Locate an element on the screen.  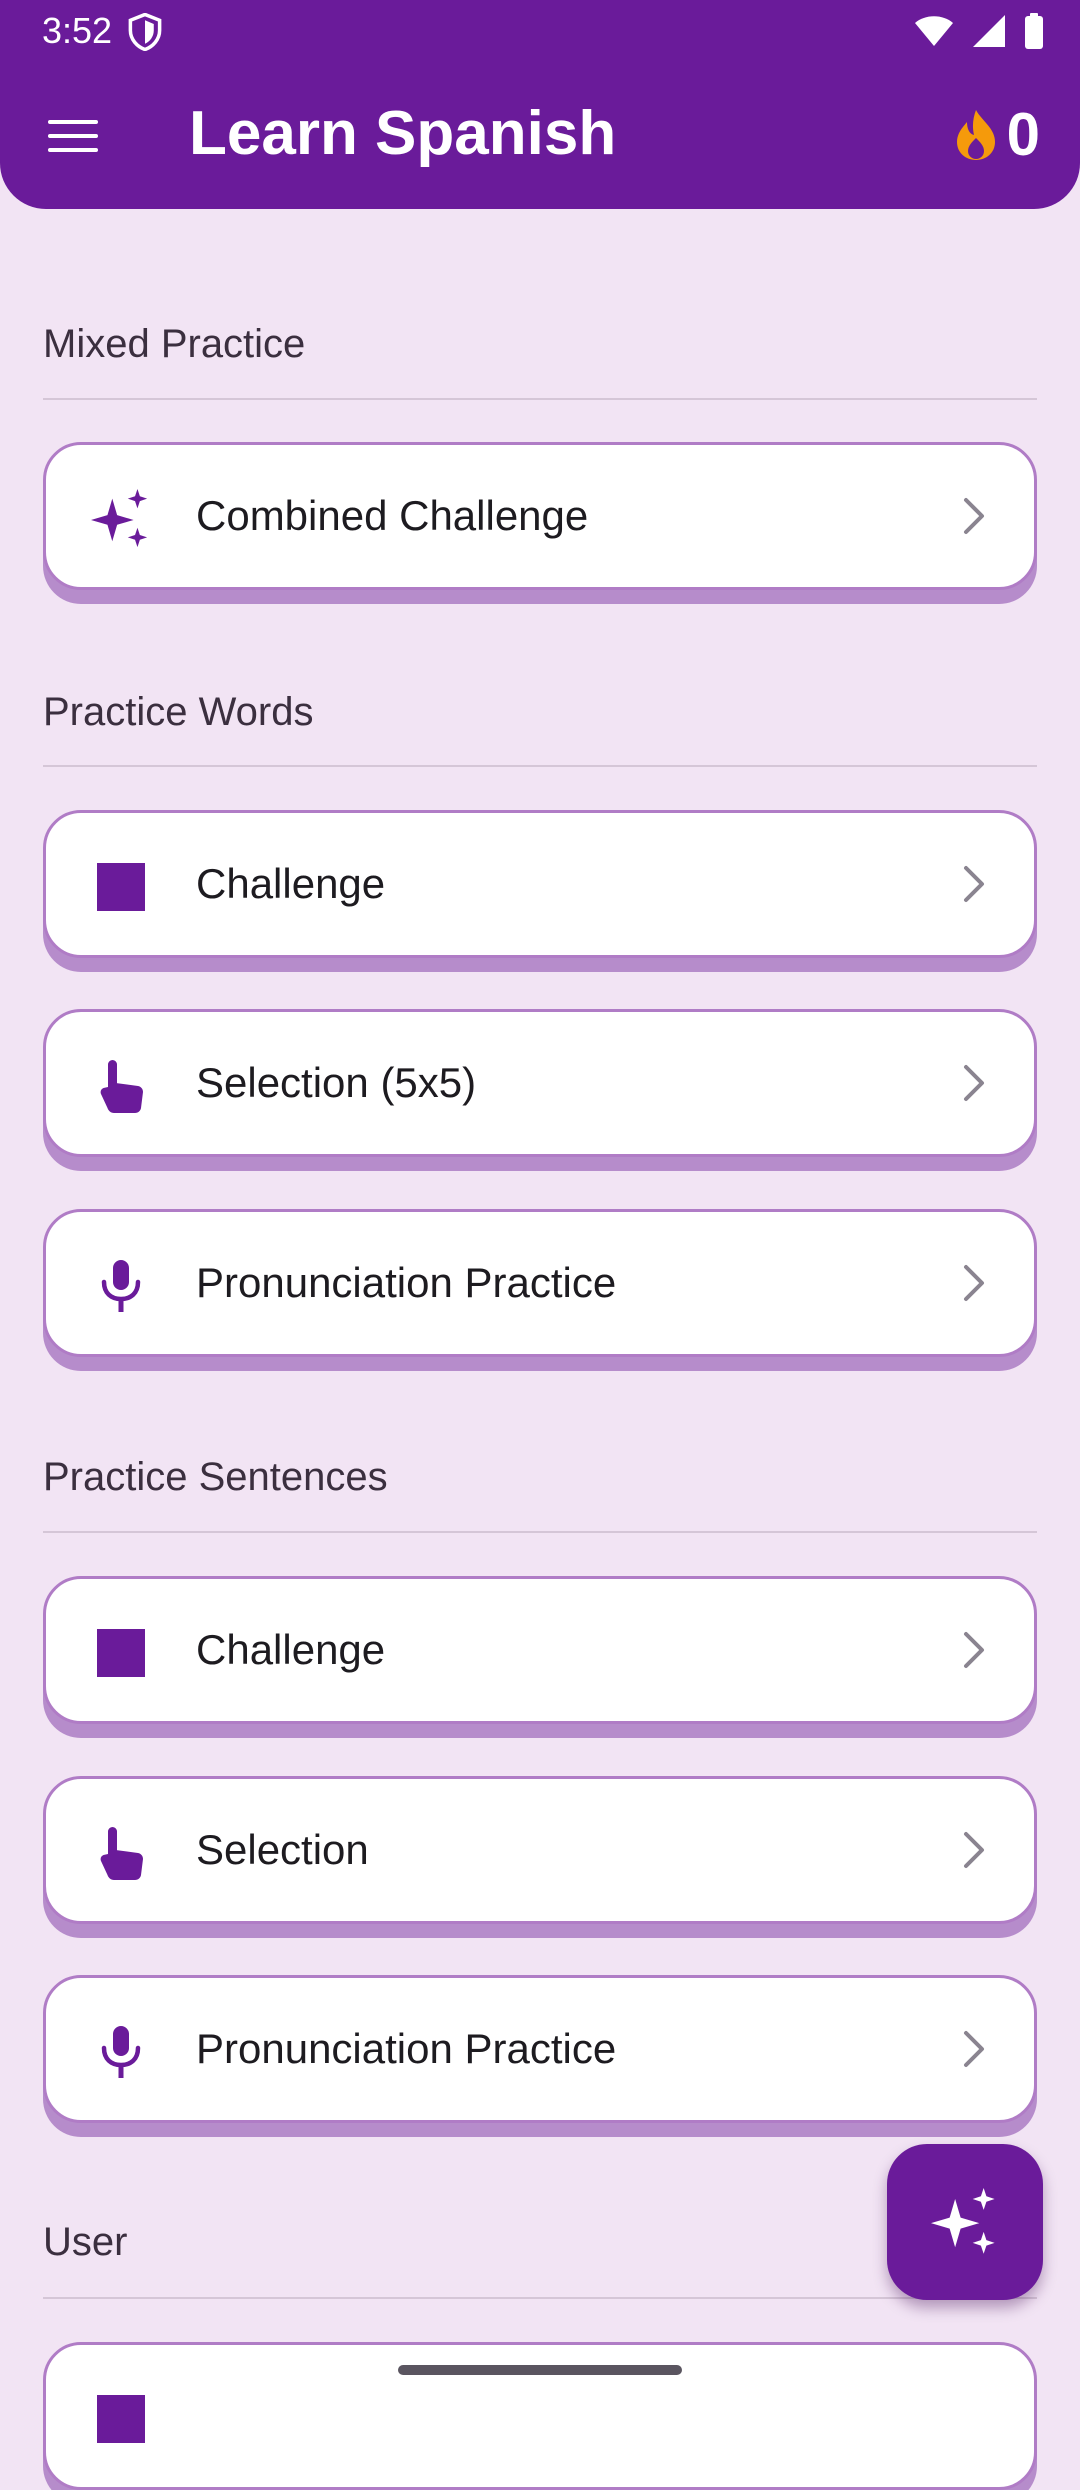
words-pronunciation-button: Pronunciation Practice is located at coordinates (540, 1283).